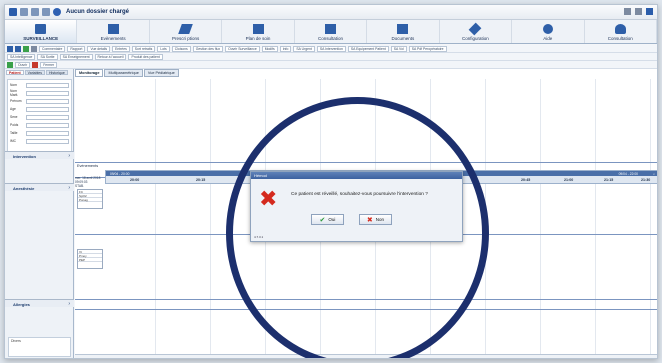  What do you see at coordinates (403, 29) in the screenshot?
I see `documents-icon` at bounding box center [403, 29].